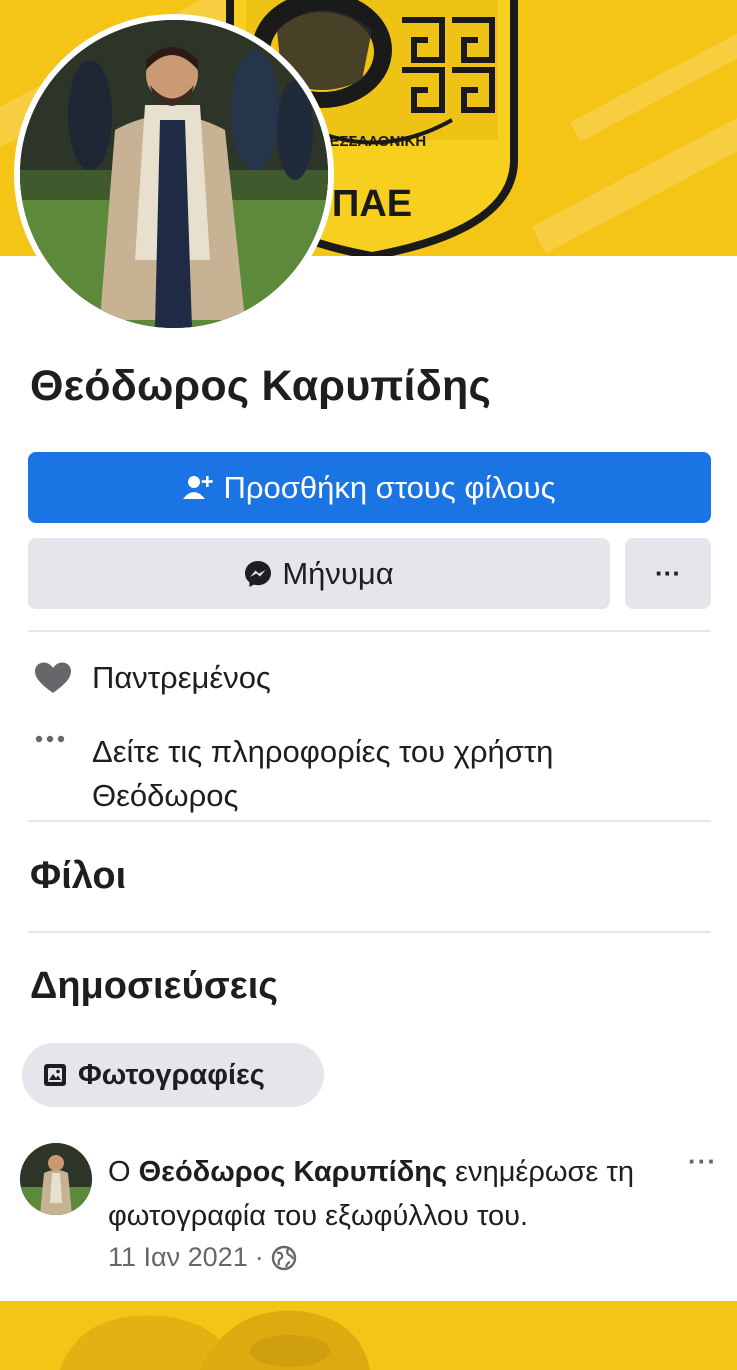 The width and height of the screenshot is (737, 1370). I want to click on add-friend-button: Προσθήκη στους φίλους, so click(369, 487).